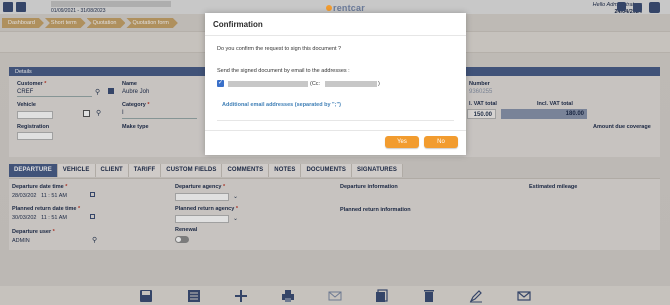 The image size is (670, 305). I want to click on yes-button: Yes, so click(402, 142).